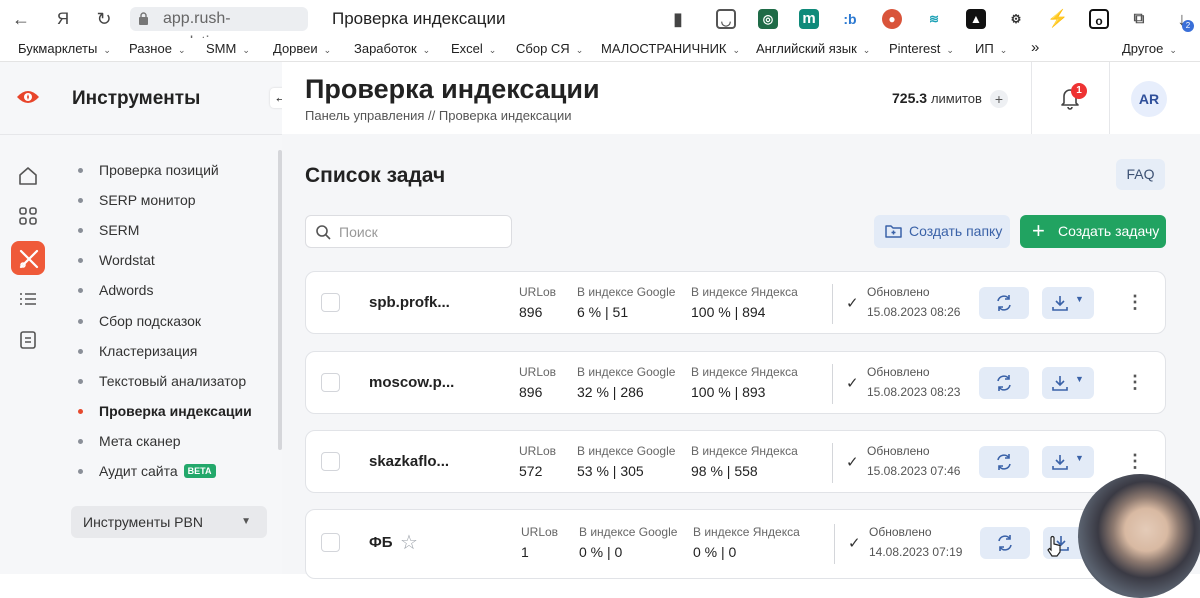 Image resolution: width=1200 pixels, height=598 pixels. I want to click on google-index-cell: В индексе Google 32 % | 286, so click(626, 382).